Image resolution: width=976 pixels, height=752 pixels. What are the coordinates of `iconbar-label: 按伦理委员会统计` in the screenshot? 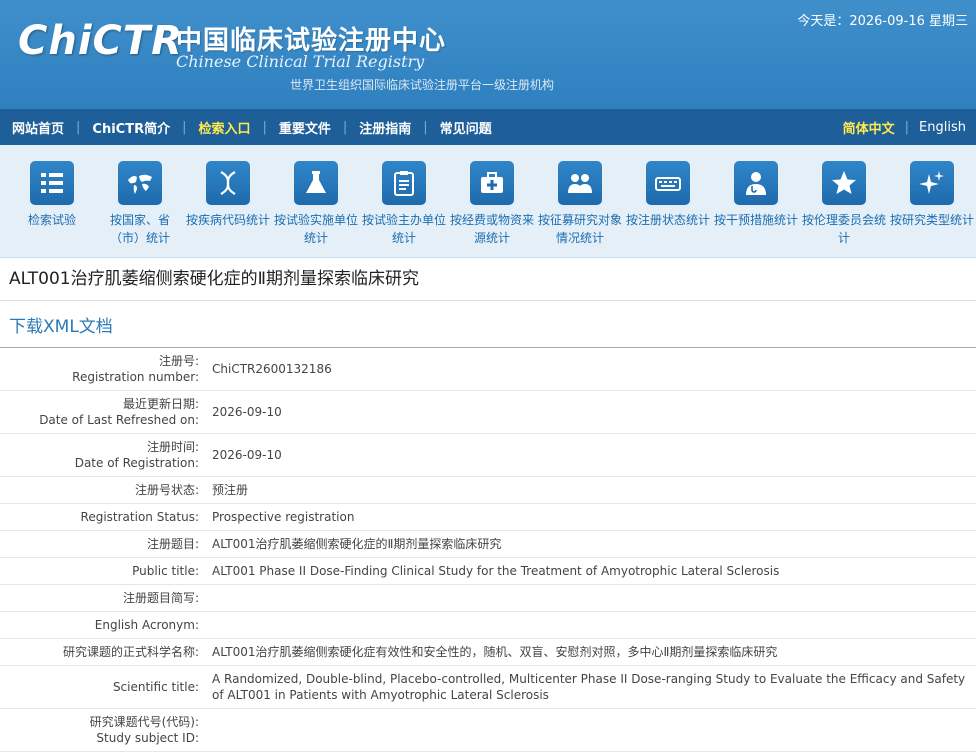 It's located at (844, 229).